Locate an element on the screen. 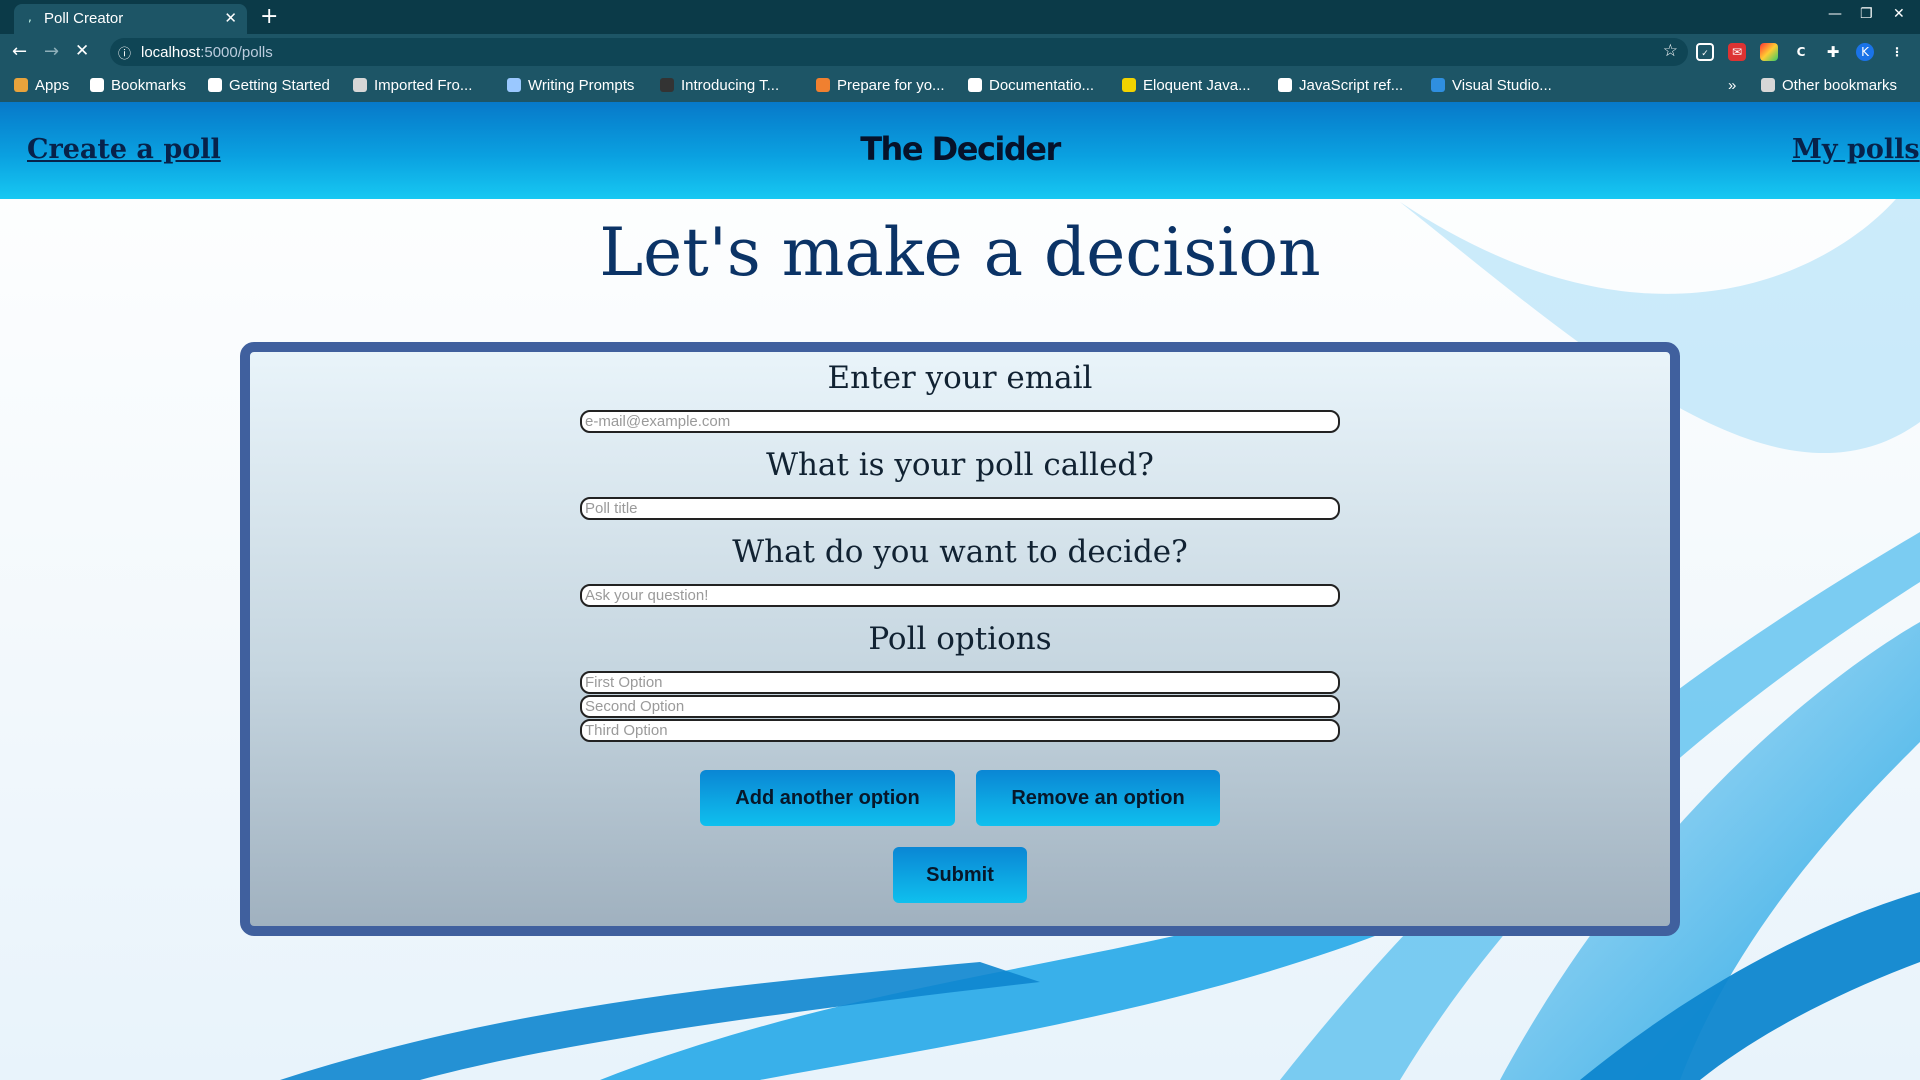  site-header: Create a poll The Decider My polls is located at coordinates (960, 150).